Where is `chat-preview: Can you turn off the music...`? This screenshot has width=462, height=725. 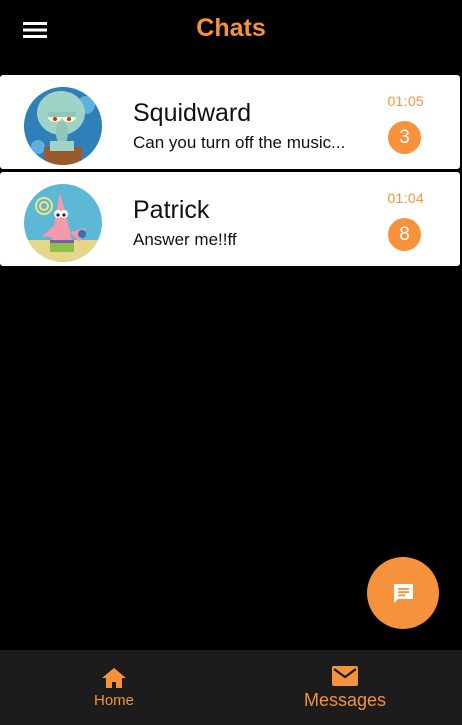
chat-preview: Can you turn off the music... is located at coordinates (239, 142).